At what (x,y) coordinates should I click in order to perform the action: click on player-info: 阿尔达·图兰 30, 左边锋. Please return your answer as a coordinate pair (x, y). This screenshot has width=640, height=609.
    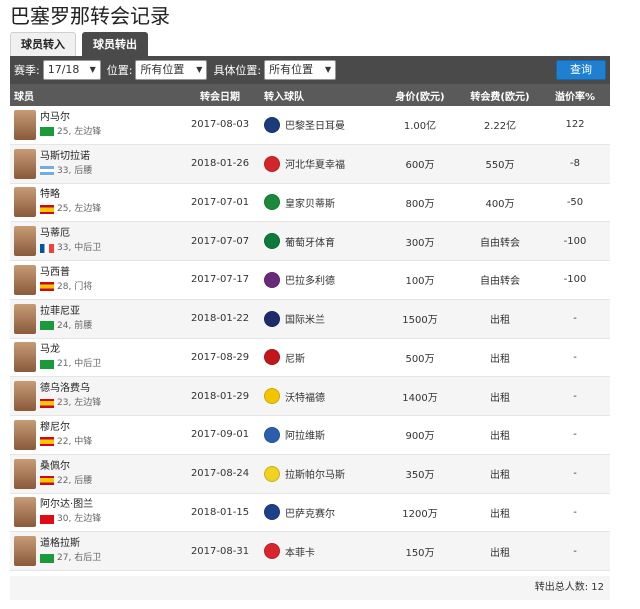
    Looking at the image, I should click on (70, 512).